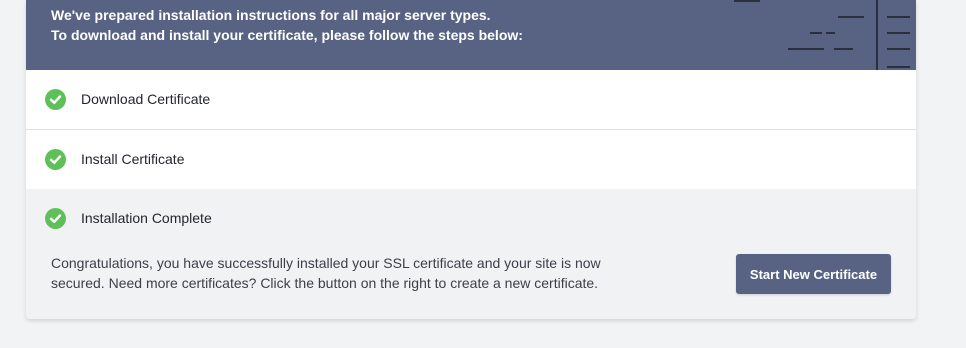  I want to click on server-illustration-graphic, so click(822, 35).